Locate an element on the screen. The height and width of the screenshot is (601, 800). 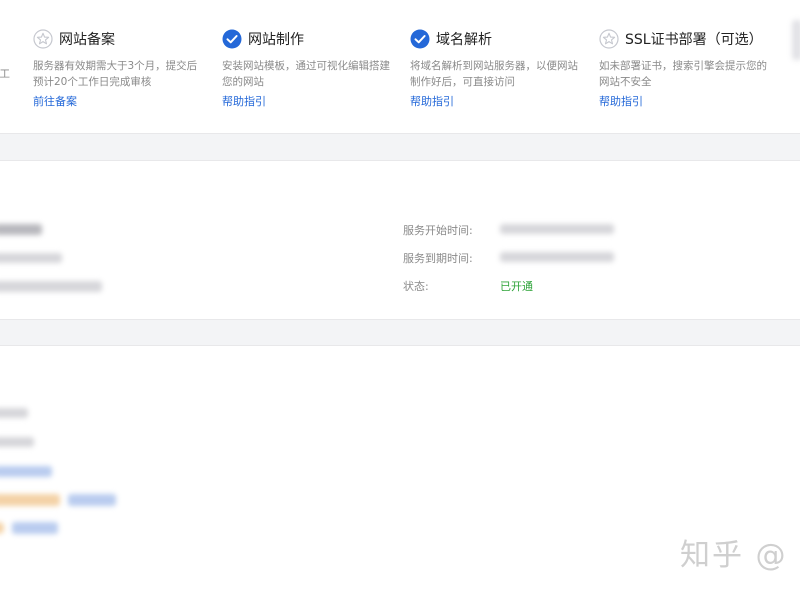
step-ssl-deploy: SSL证书部署（可选） 如未部署证书，搜索引擎会提示您的网站不安全 帮助指引 is located at coordinates (684, 68).